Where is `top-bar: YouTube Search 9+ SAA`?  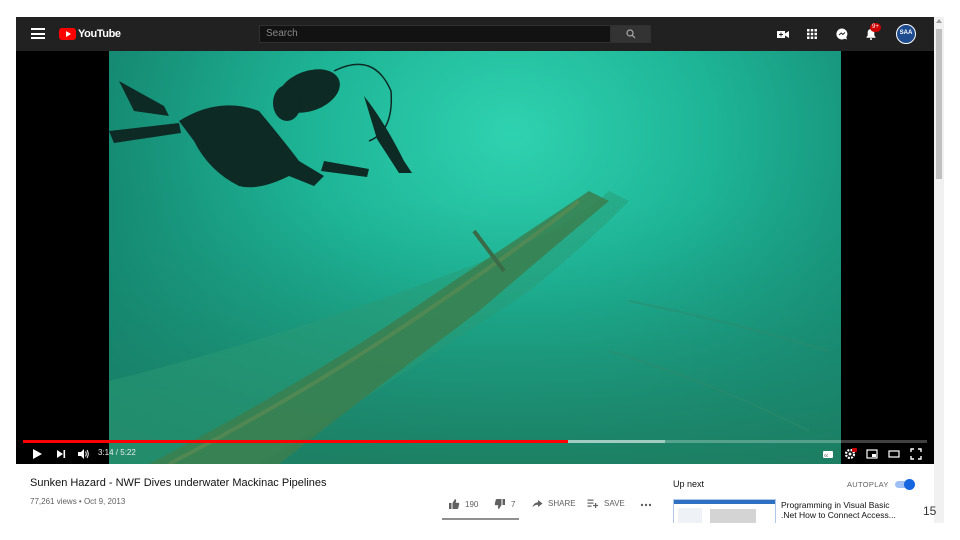
top-bar: YouTube Search 9+ SAA is located at coordinates (475, 34).